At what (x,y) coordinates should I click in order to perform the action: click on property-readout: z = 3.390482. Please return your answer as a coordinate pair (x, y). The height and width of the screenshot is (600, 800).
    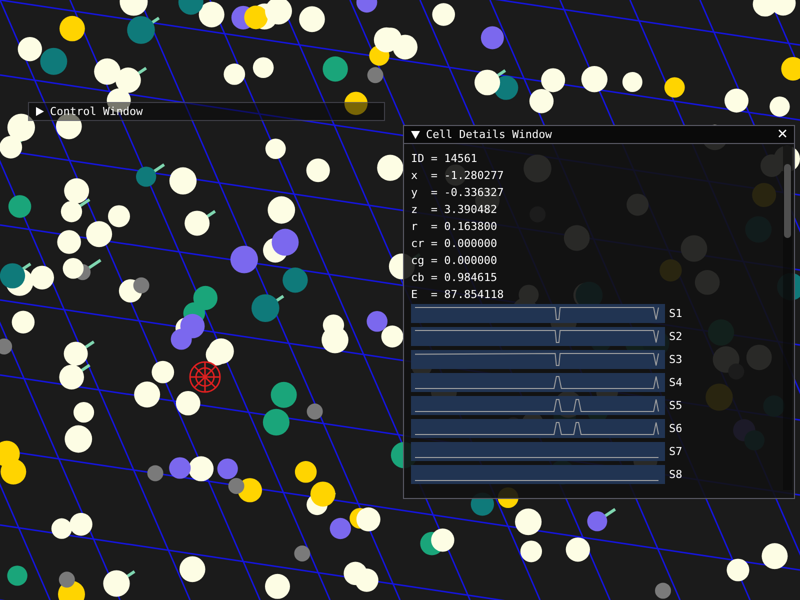
    Looking at the image, I should click on (454, 210).